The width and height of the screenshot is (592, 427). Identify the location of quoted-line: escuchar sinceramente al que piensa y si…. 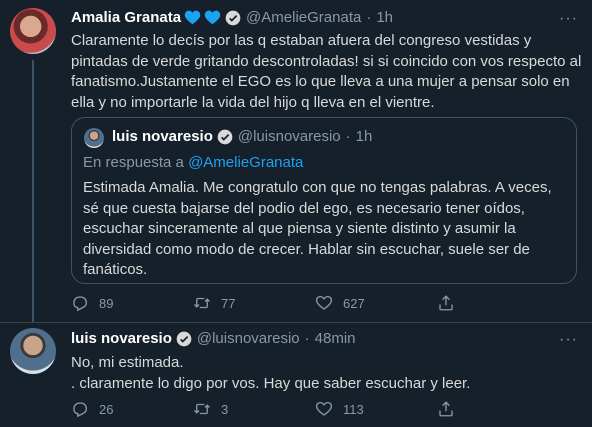
(299, 228).